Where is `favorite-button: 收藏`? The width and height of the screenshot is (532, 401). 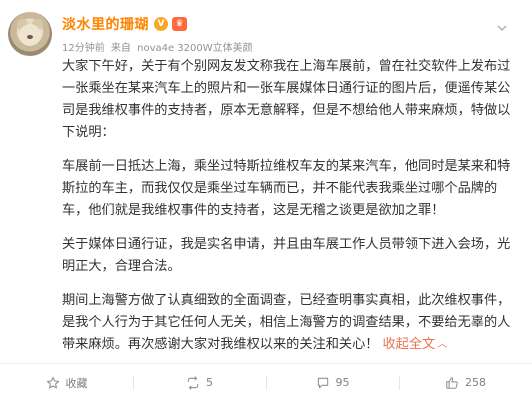 favorite-button: 收藏 is located at coordinates (66, 382).